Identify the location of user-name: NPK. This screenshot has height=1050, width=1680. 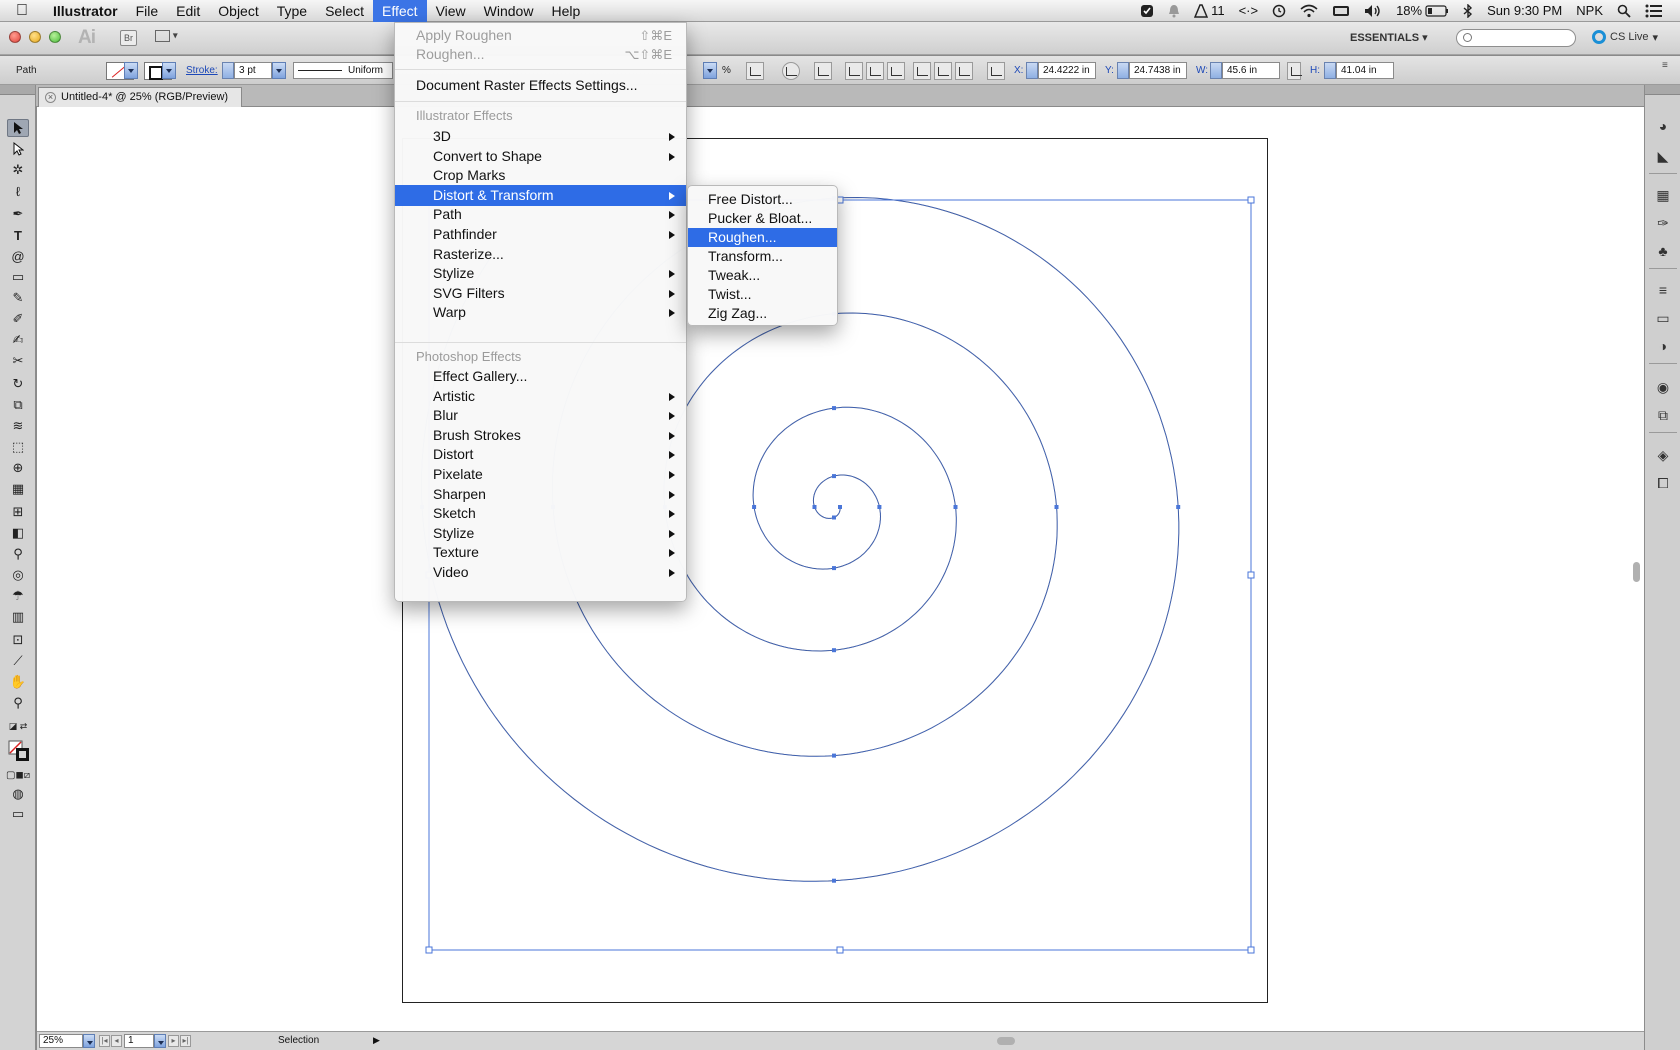
(1589, 11).